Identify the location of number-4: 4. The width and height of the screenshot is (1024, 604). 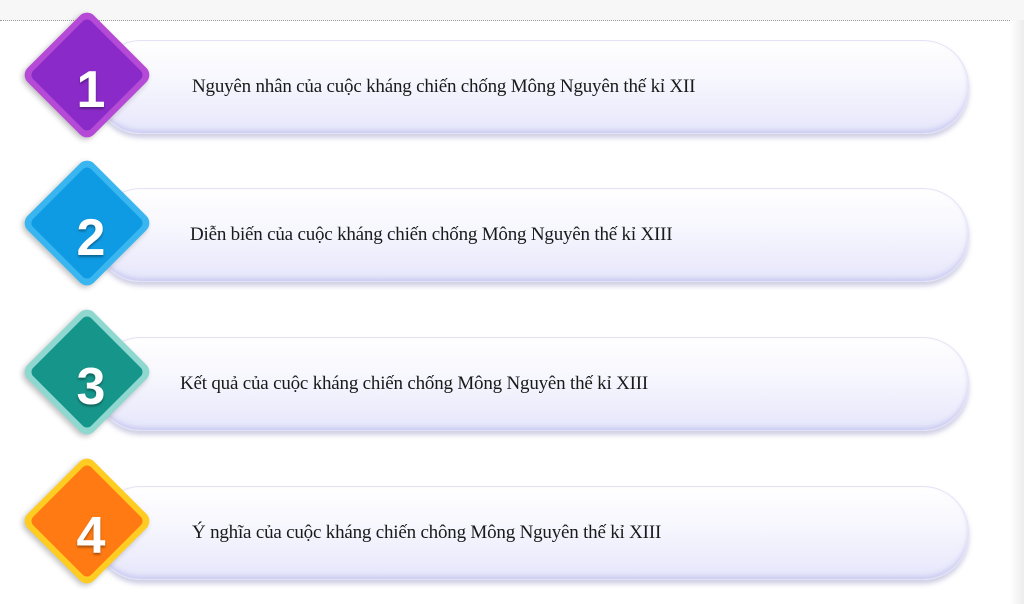
(91, 536).